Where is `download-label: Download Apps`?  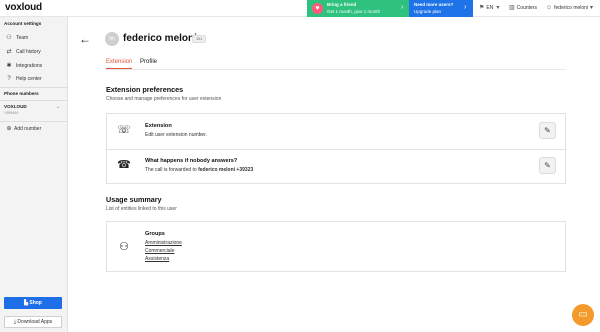
download-label: Download Apps is located at coordinates (35, 322).